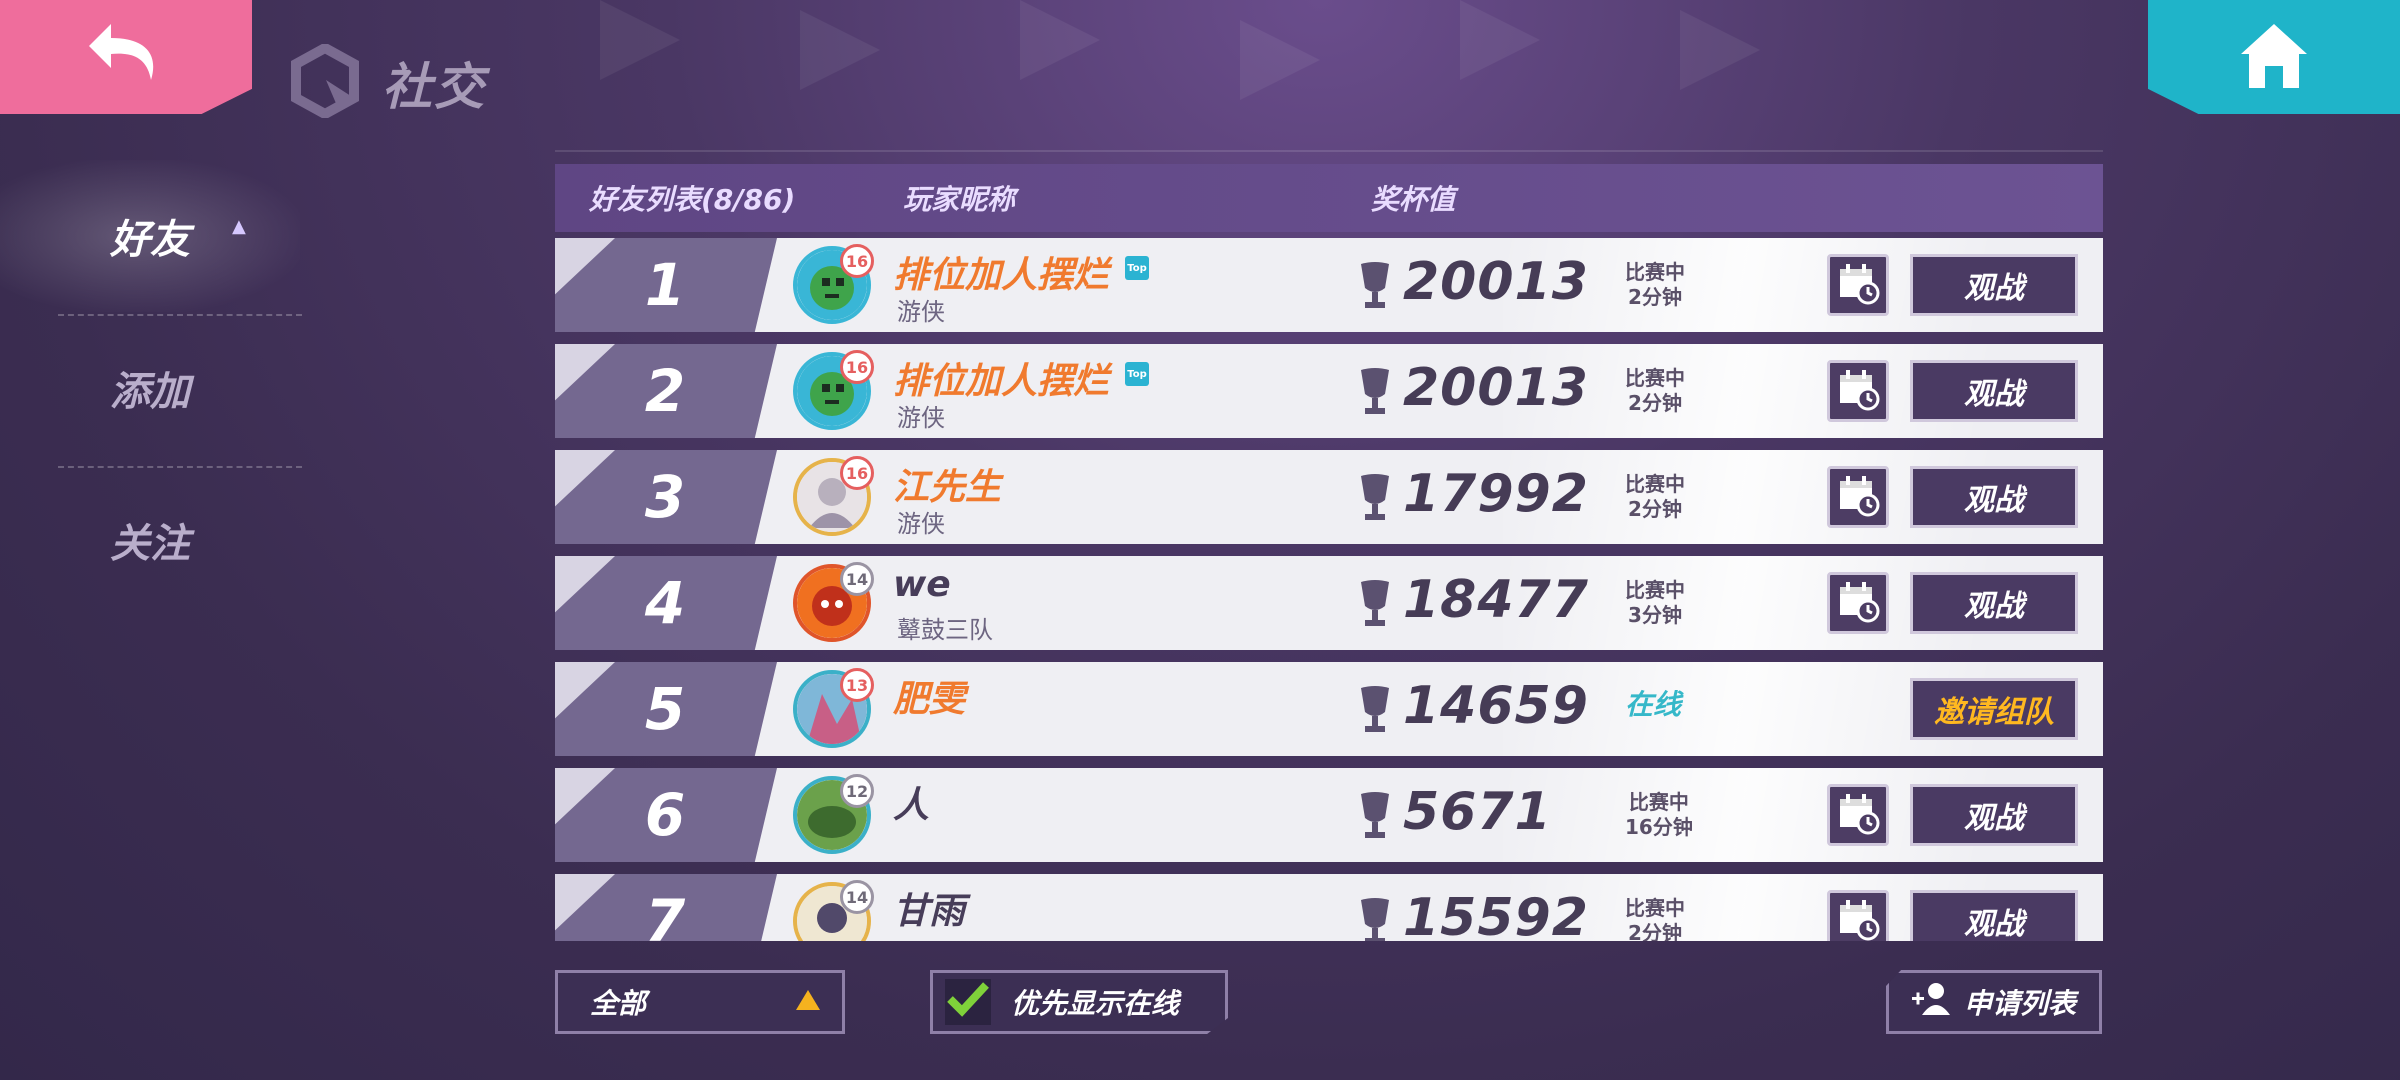  I want to click on rank-number: 6, so click(665, 815).